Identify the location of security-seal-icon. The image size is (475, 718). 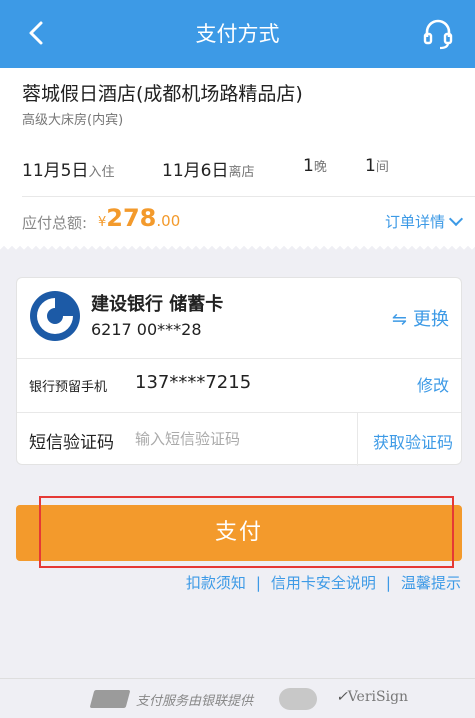
(298, 699).